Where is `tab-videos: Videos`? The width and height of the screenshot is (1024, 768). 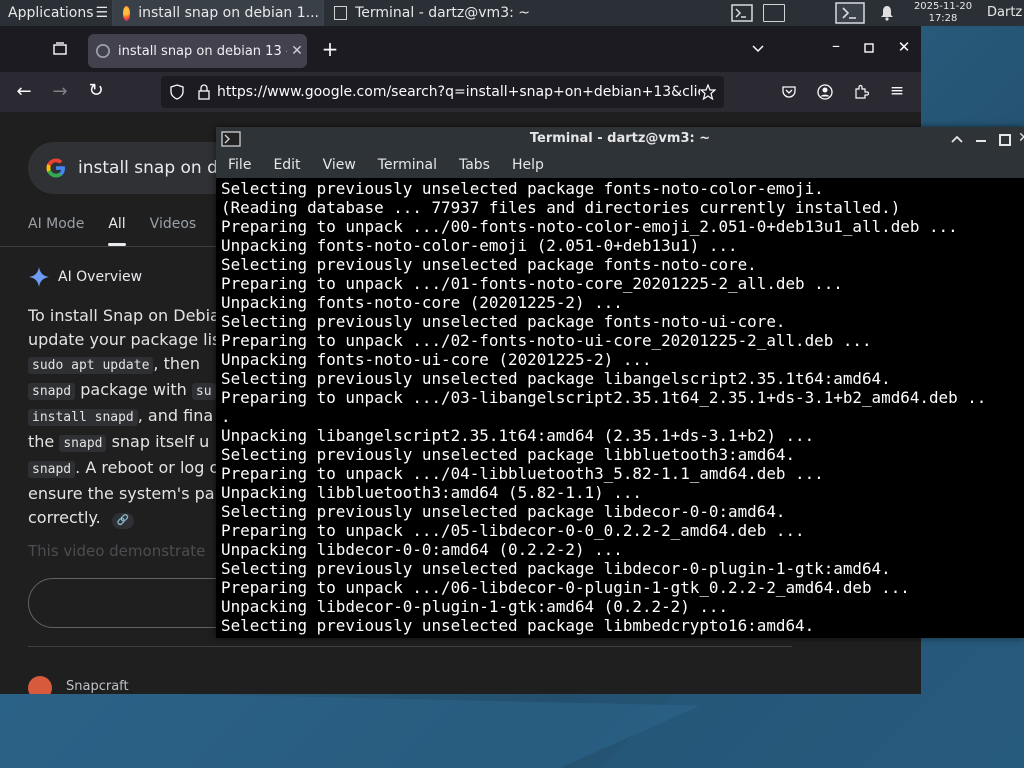 tab-videos: Videos is located at coordinates (173, 224).